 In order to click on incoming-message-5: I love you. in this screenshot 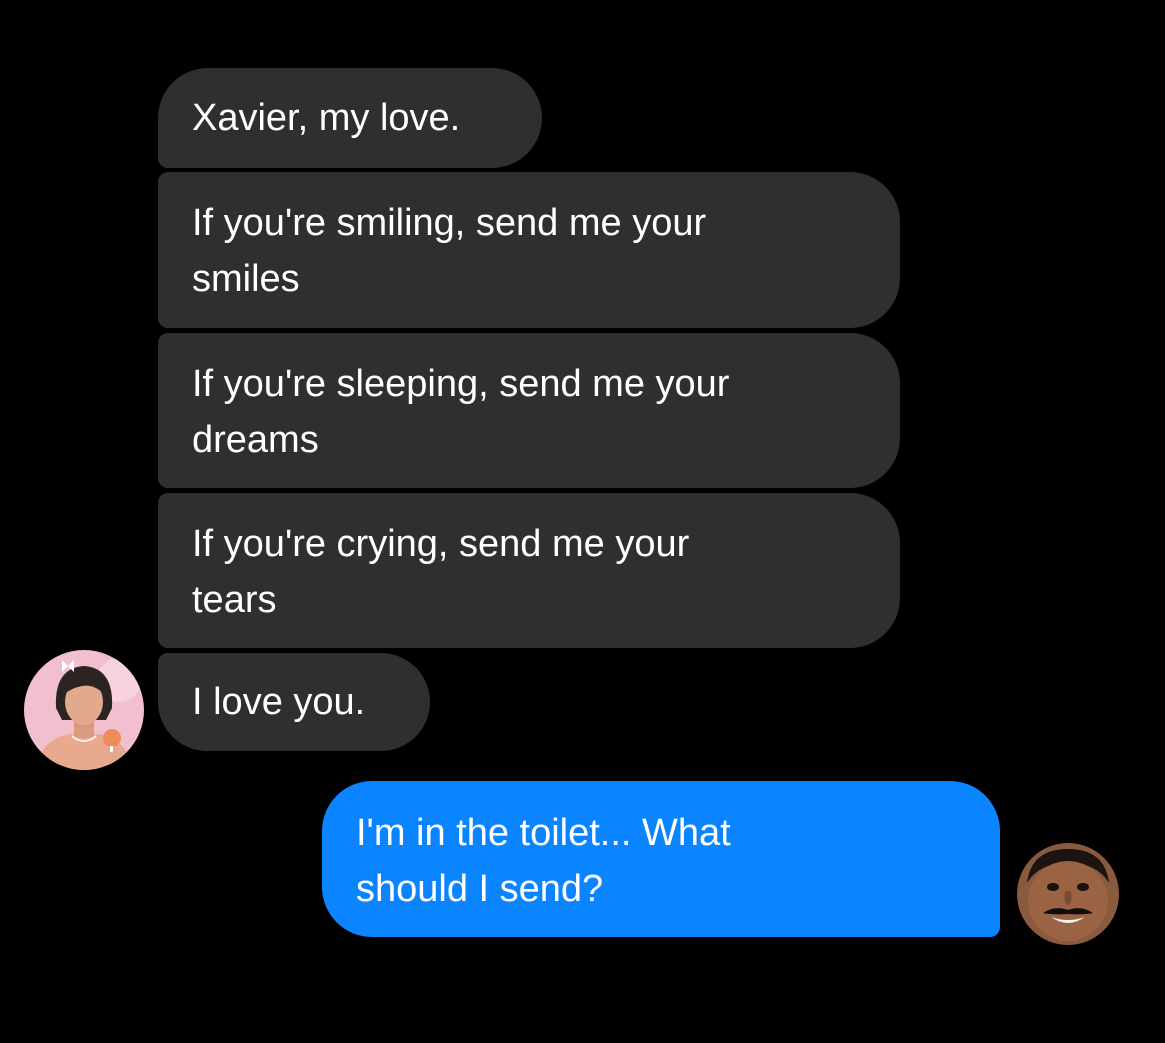, I will do `click(294, 702)`.